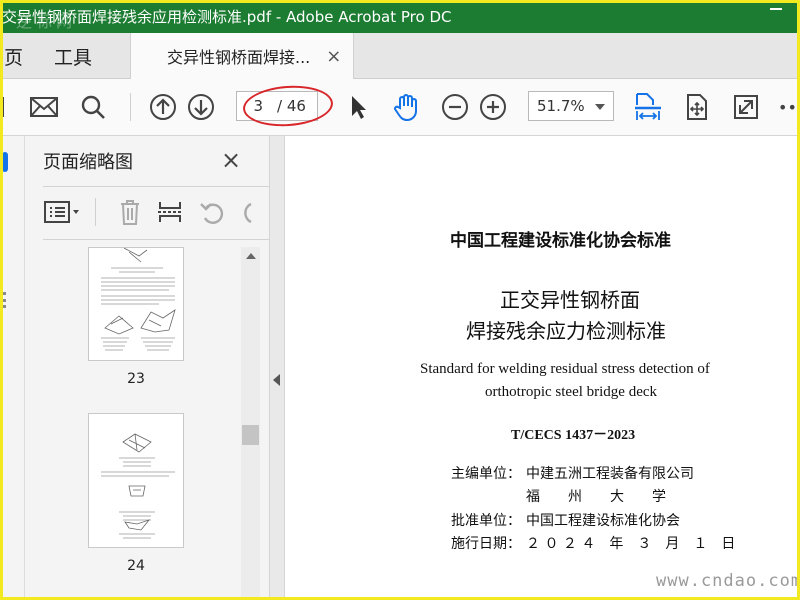  Describe the element at coordinates (245, 212) in the screenshot. I see `redo-icon` at that location.